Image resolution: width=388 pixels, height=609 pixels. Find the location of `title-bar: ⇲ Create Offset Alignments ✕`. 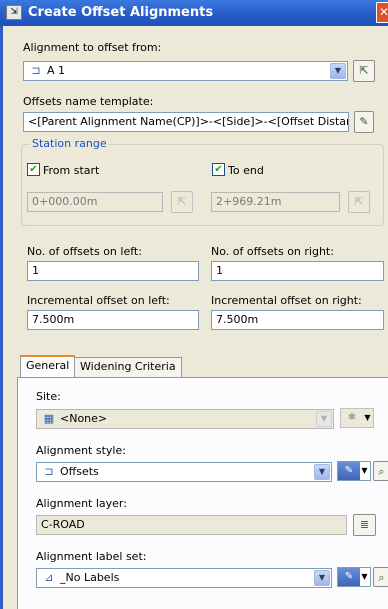

title-bar: ⇲ Create Offset Alignments ✕ is located at coordinates (194, 13).